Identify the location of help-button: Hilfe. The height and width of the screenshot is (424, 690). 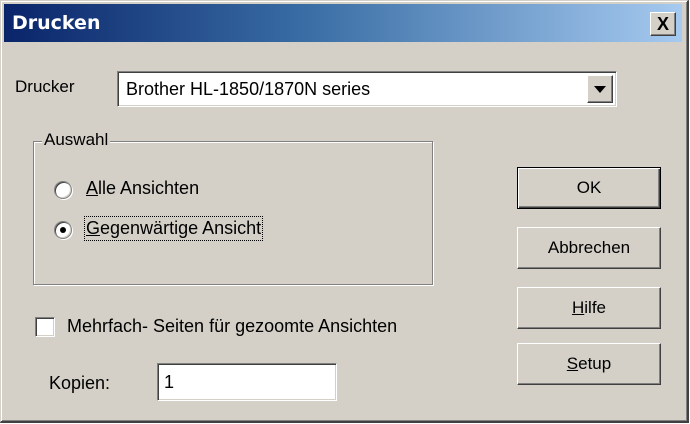
(589, 308).